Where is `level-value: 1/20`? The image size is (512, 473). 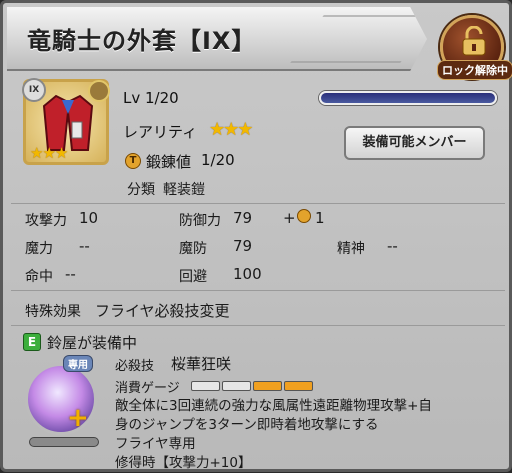 level-value: 1/20 is located at coordinates (162, 98).